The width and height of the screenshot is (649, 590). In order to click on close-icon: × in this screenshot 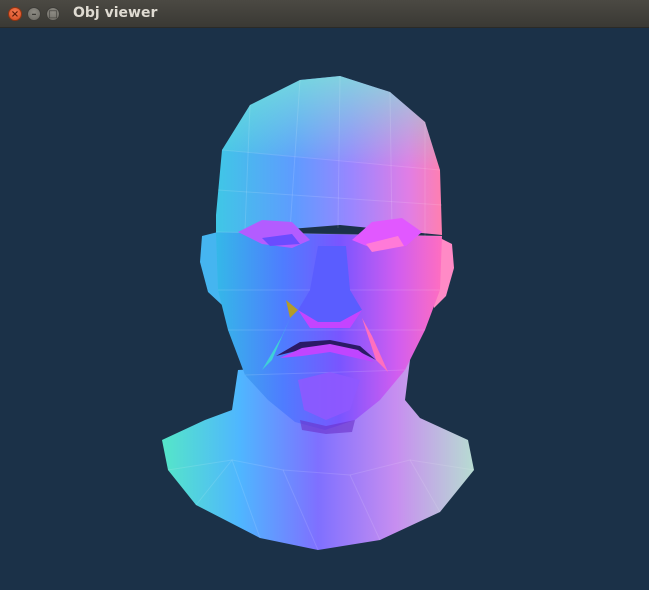, I will do `click(15, 14)`.